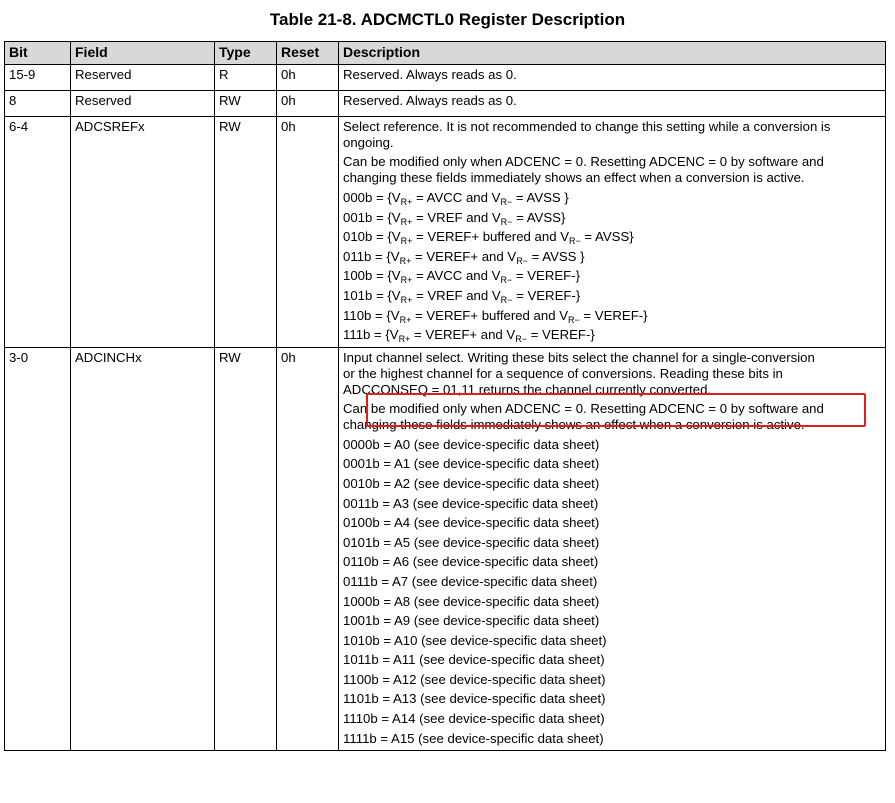 Image resolution: width=895 pixels, height=803 pixels. Describe the element at coordinates (142, 53) in the screenshot. I see `header-field: Field` at that location.